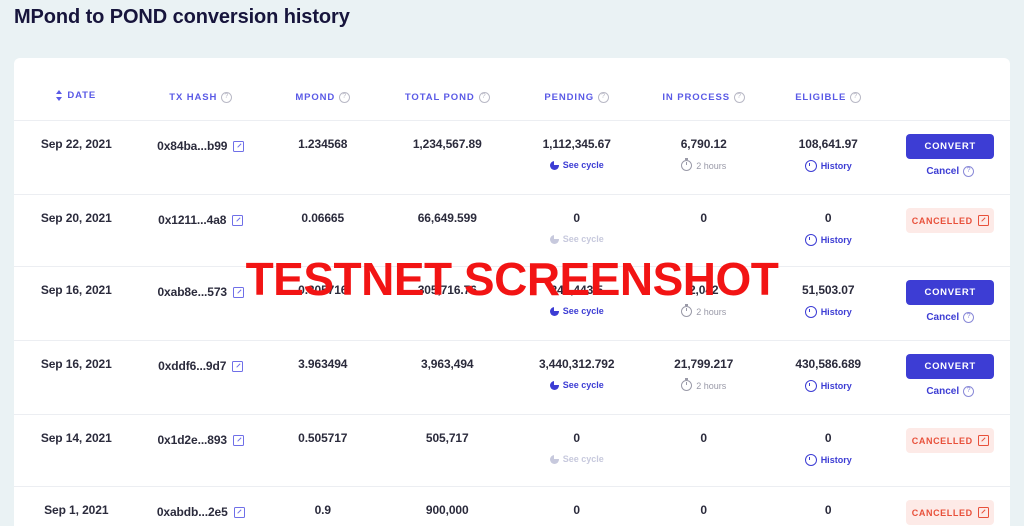 The width and height of the screenshot is (1024, 526). What do you see at coordinates (201, 451) in the screenshot?
I see `tx-hash-cell: 0x1d2e...893` at bounding box center [201, 451].